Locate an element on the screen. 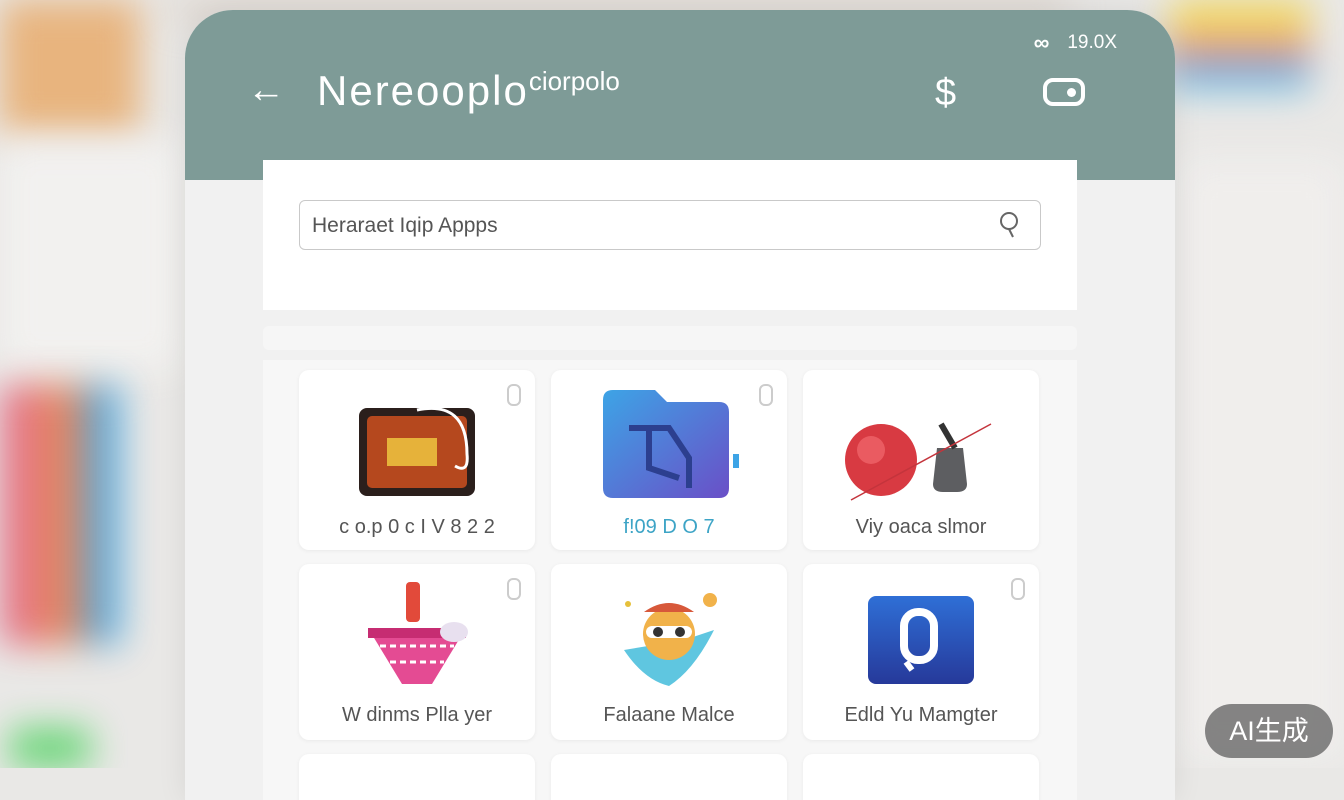  toggle-icon is located at coordinates (1064, 92).